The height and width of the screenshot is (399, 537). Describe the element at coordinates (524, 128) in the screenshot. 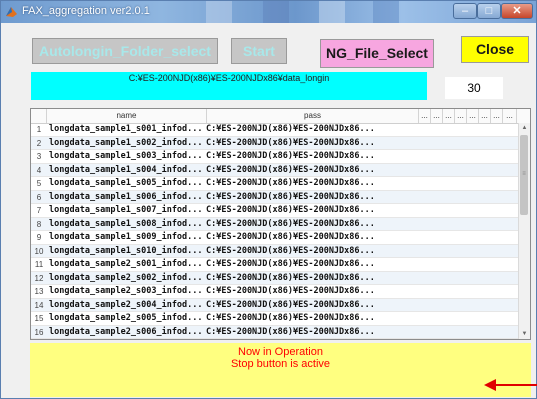

I see `scroll-up-arrow-icon: ▲` at that location.